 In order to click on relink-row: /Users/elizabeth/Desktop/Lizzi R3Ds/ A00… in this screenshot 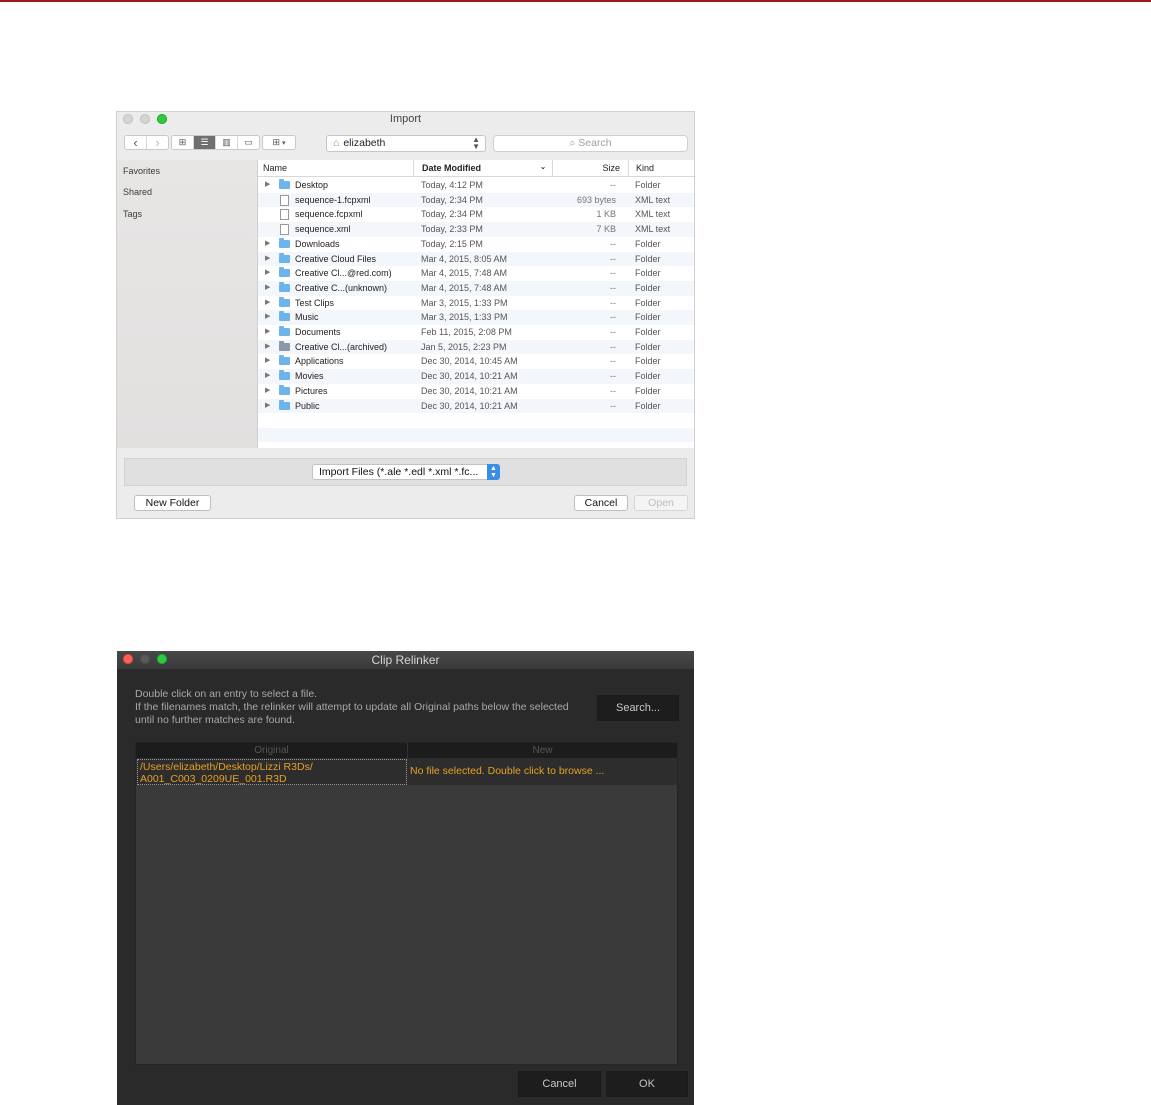, I will do `click(406, 771)`.